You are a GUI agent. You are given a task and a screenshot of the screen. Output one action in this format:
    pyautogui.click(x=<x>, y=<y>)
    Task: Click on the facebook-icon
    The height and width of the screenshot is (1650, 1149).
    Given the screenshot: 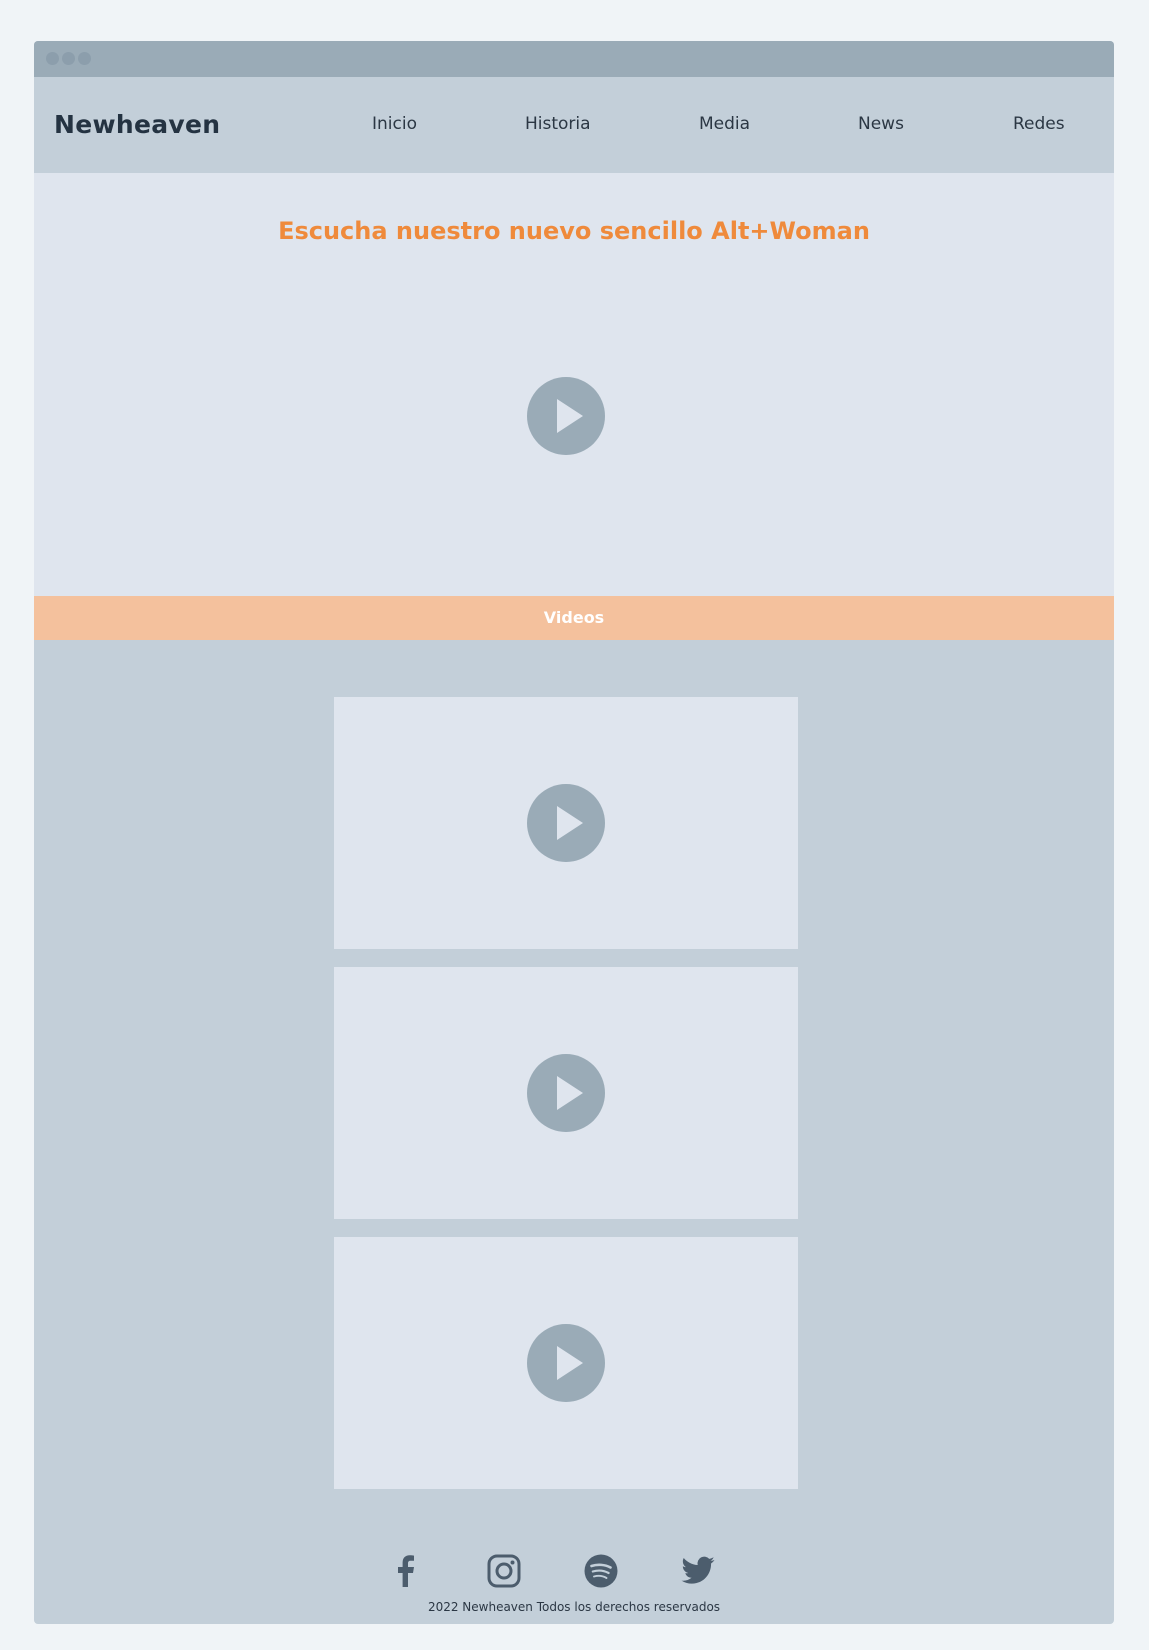 What is the action you would take?
    pyautogui.click(x=406, y=1571)
    